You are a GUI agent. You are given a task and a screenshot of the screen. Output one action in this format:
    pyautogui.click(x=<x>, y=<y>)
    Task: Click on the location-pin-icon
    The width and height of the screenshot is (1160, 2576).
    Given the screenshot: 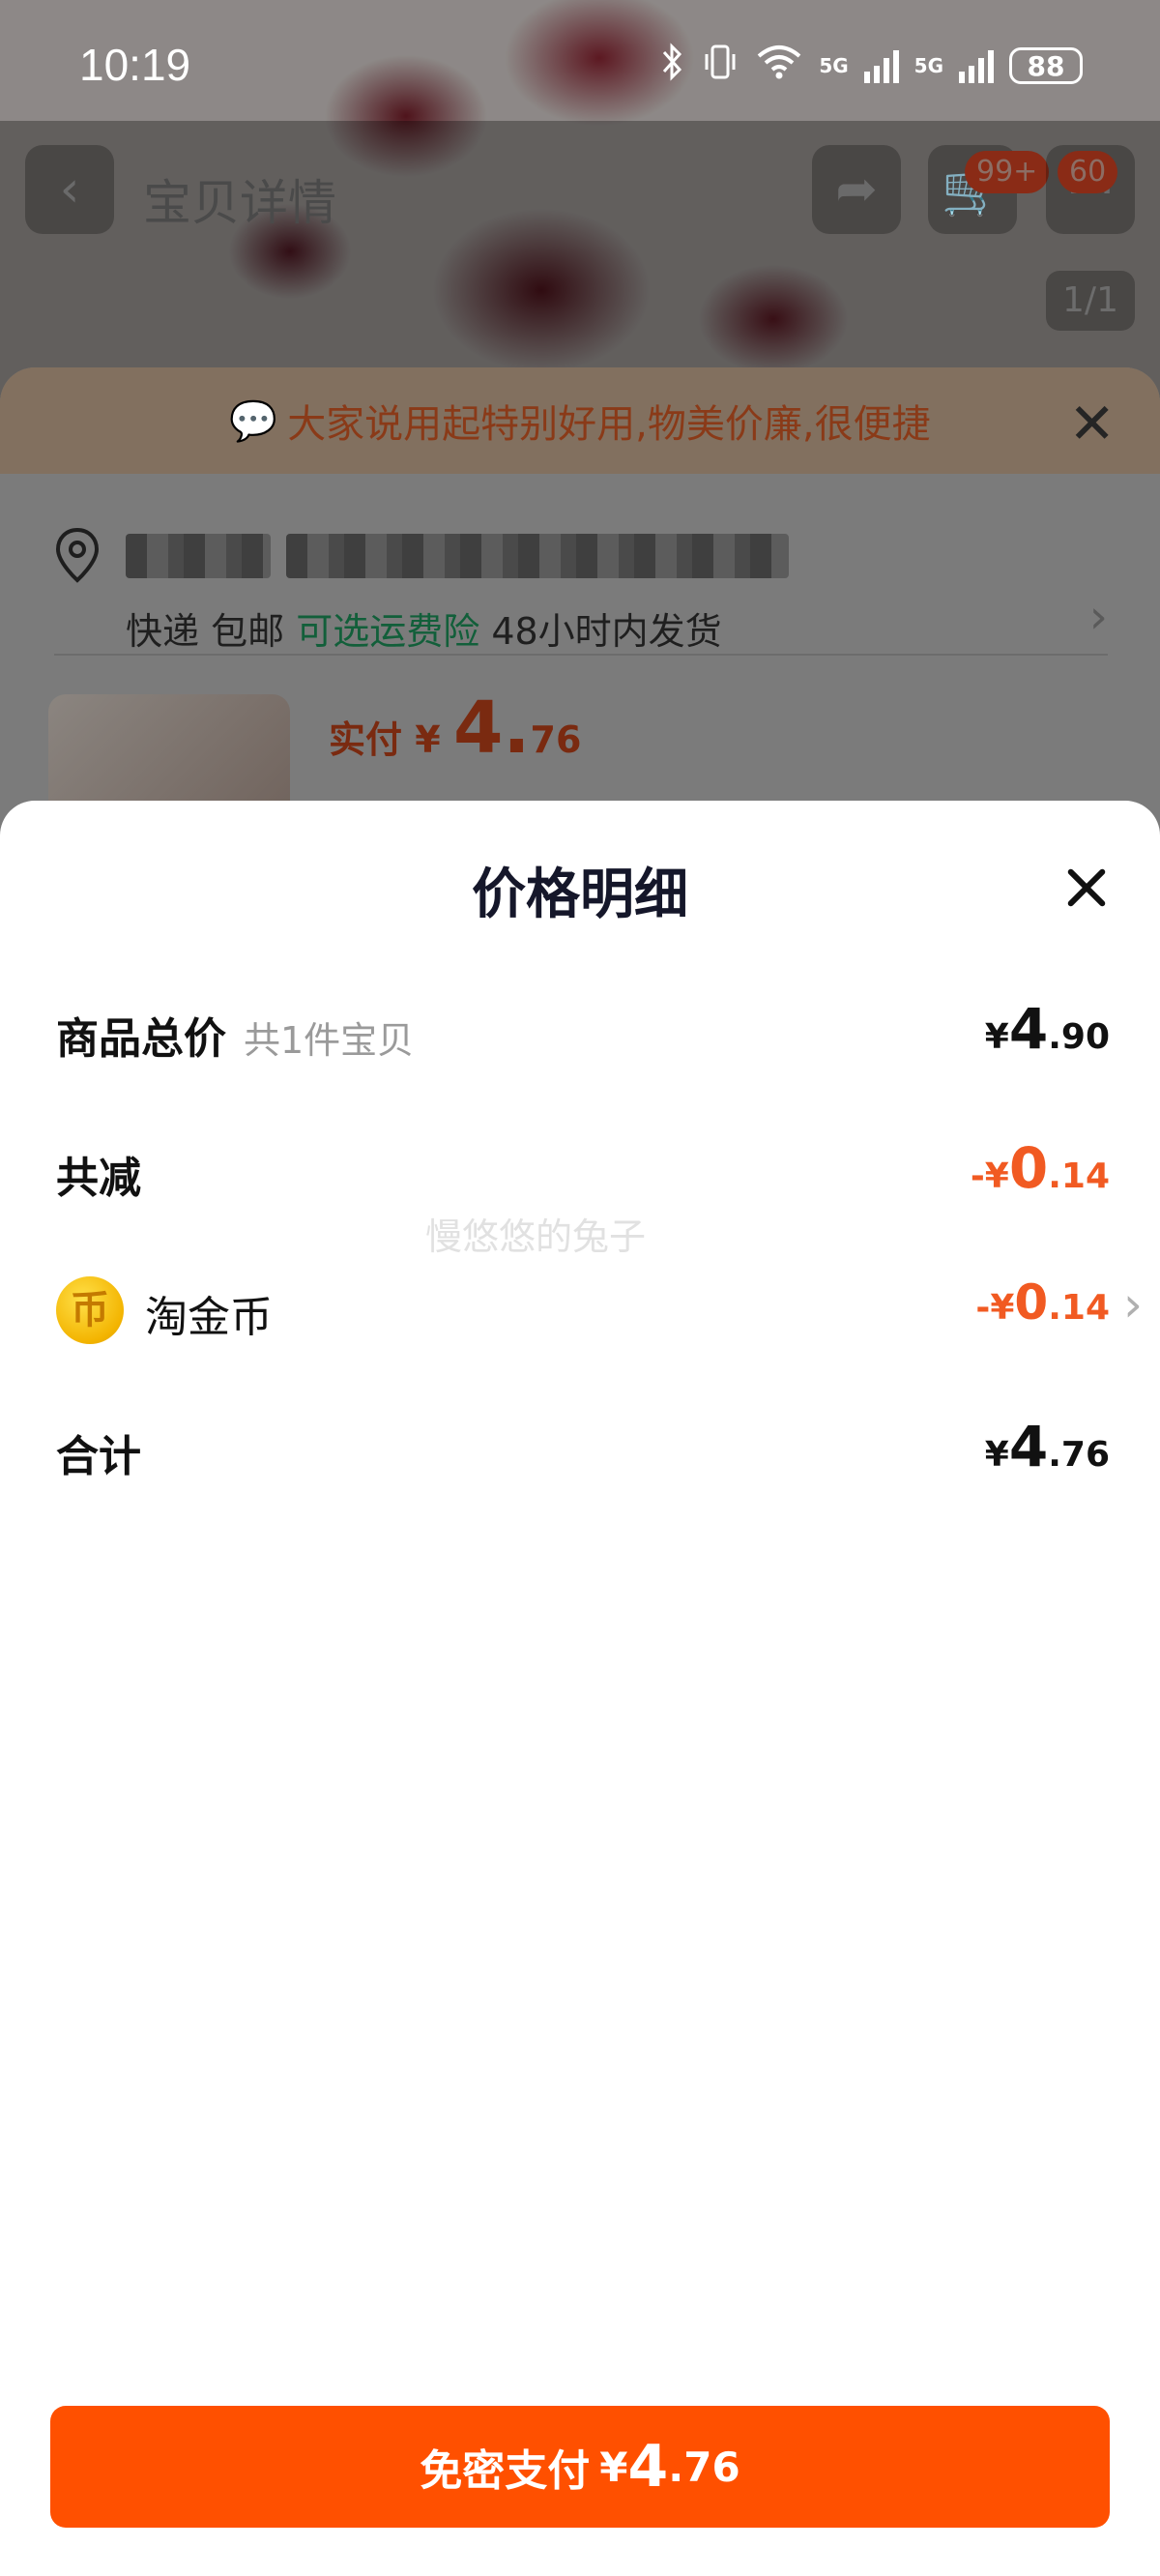 What is the action you would take?
    pyautogui.click(x=78, y=557)
    